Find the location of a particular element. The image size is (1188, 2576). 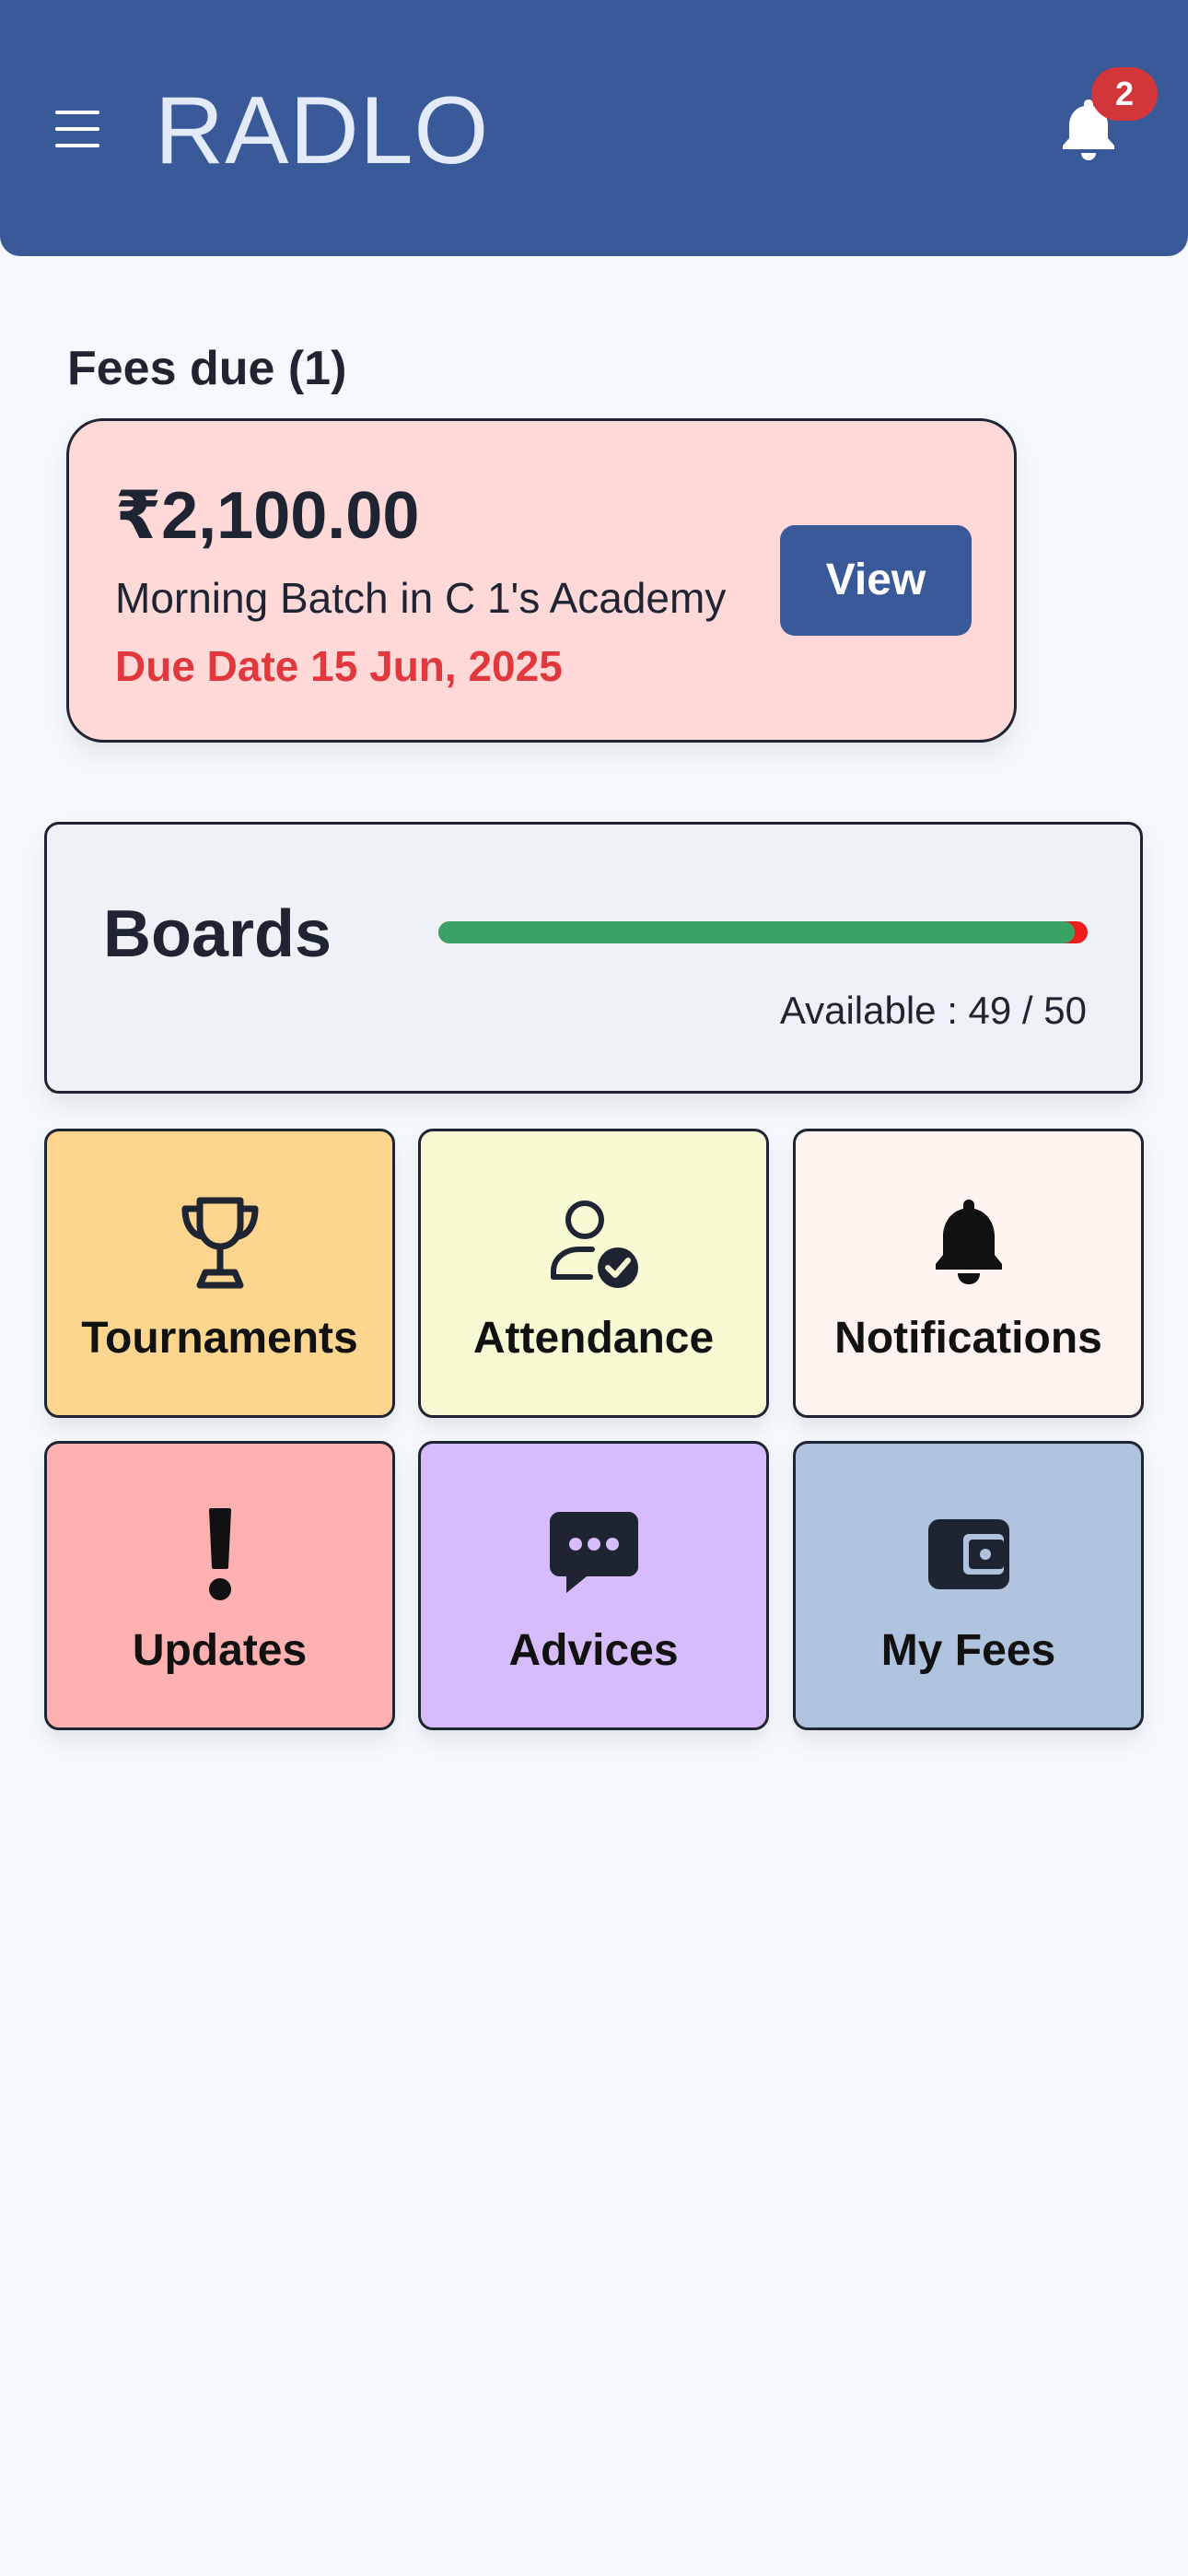

notification-count-badge: 2 is located at coordinates (1125, 94).